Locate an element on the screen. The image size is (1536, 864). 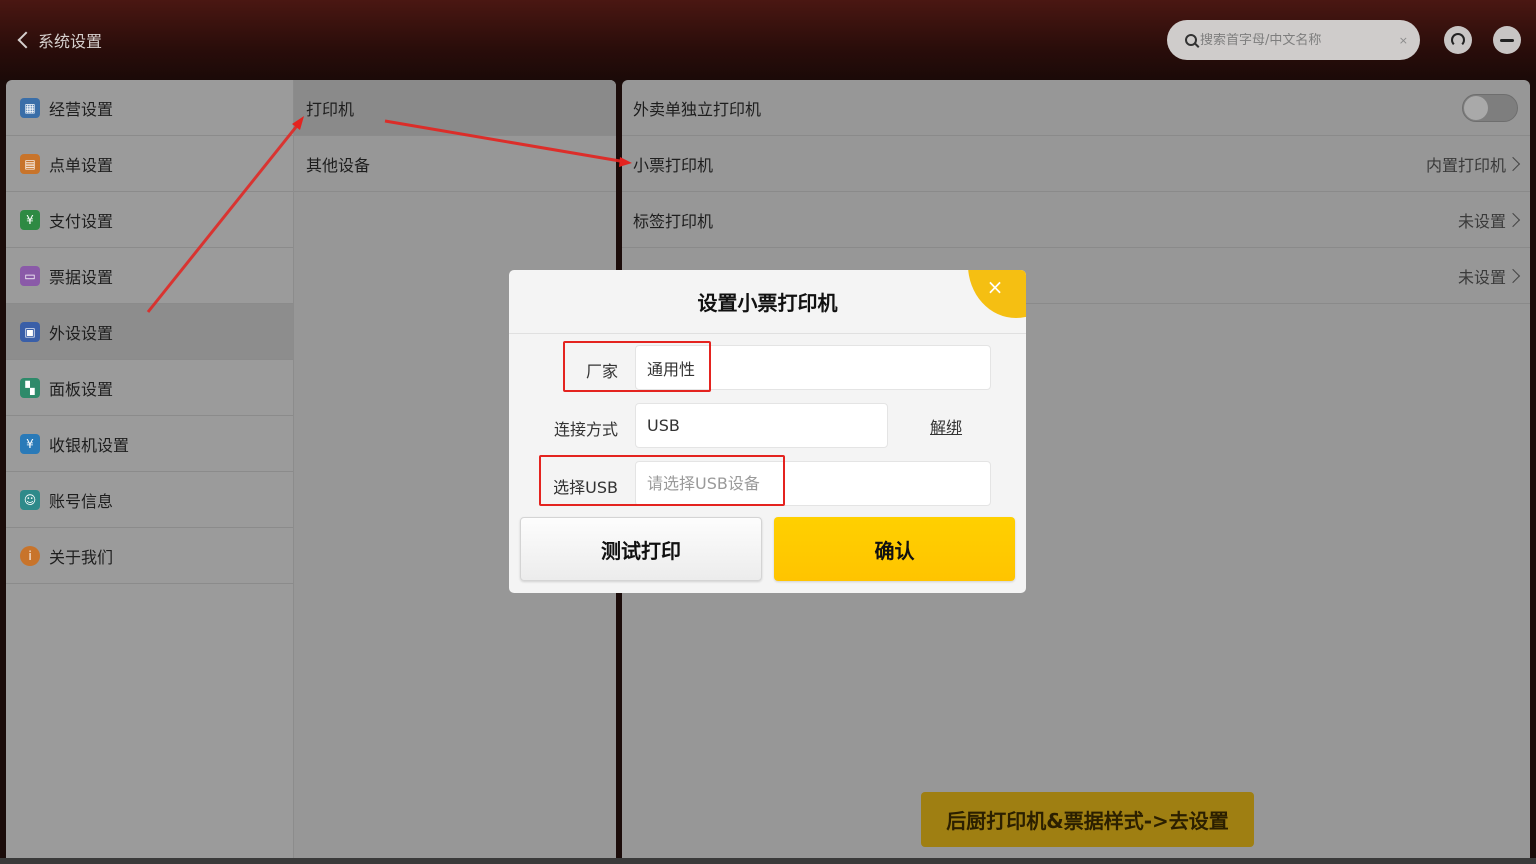
setting-row-label-printer: 标签打印机 未设置 is located at coordinates (1076, 220).